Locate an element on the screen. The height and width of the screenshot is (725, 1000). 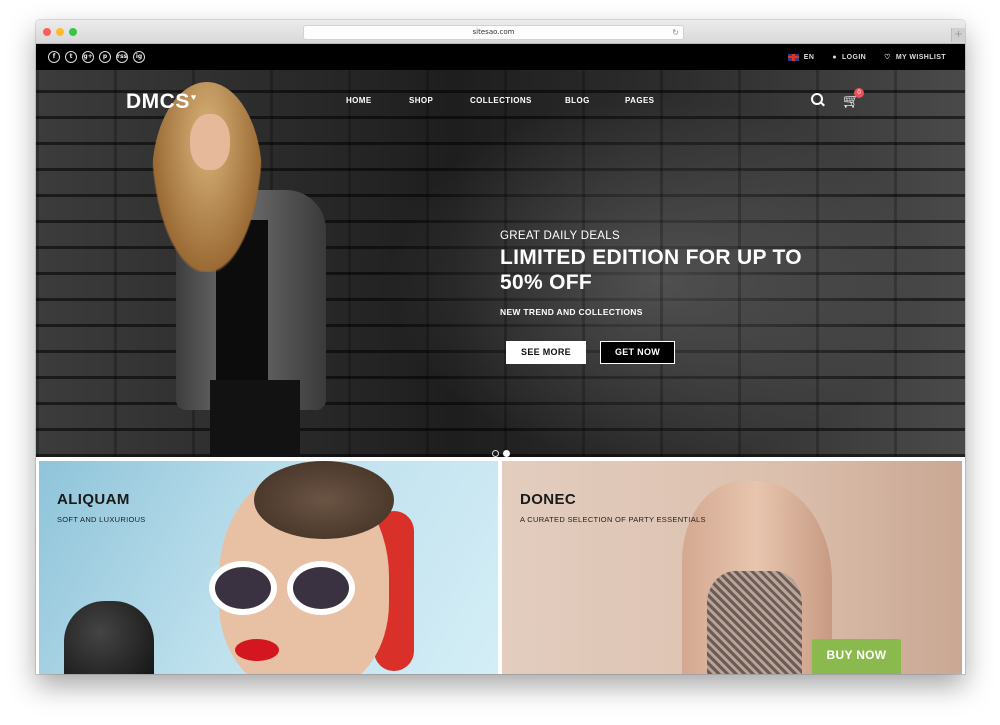
nav-item-home: HOME is located at coordinates (377, 100).